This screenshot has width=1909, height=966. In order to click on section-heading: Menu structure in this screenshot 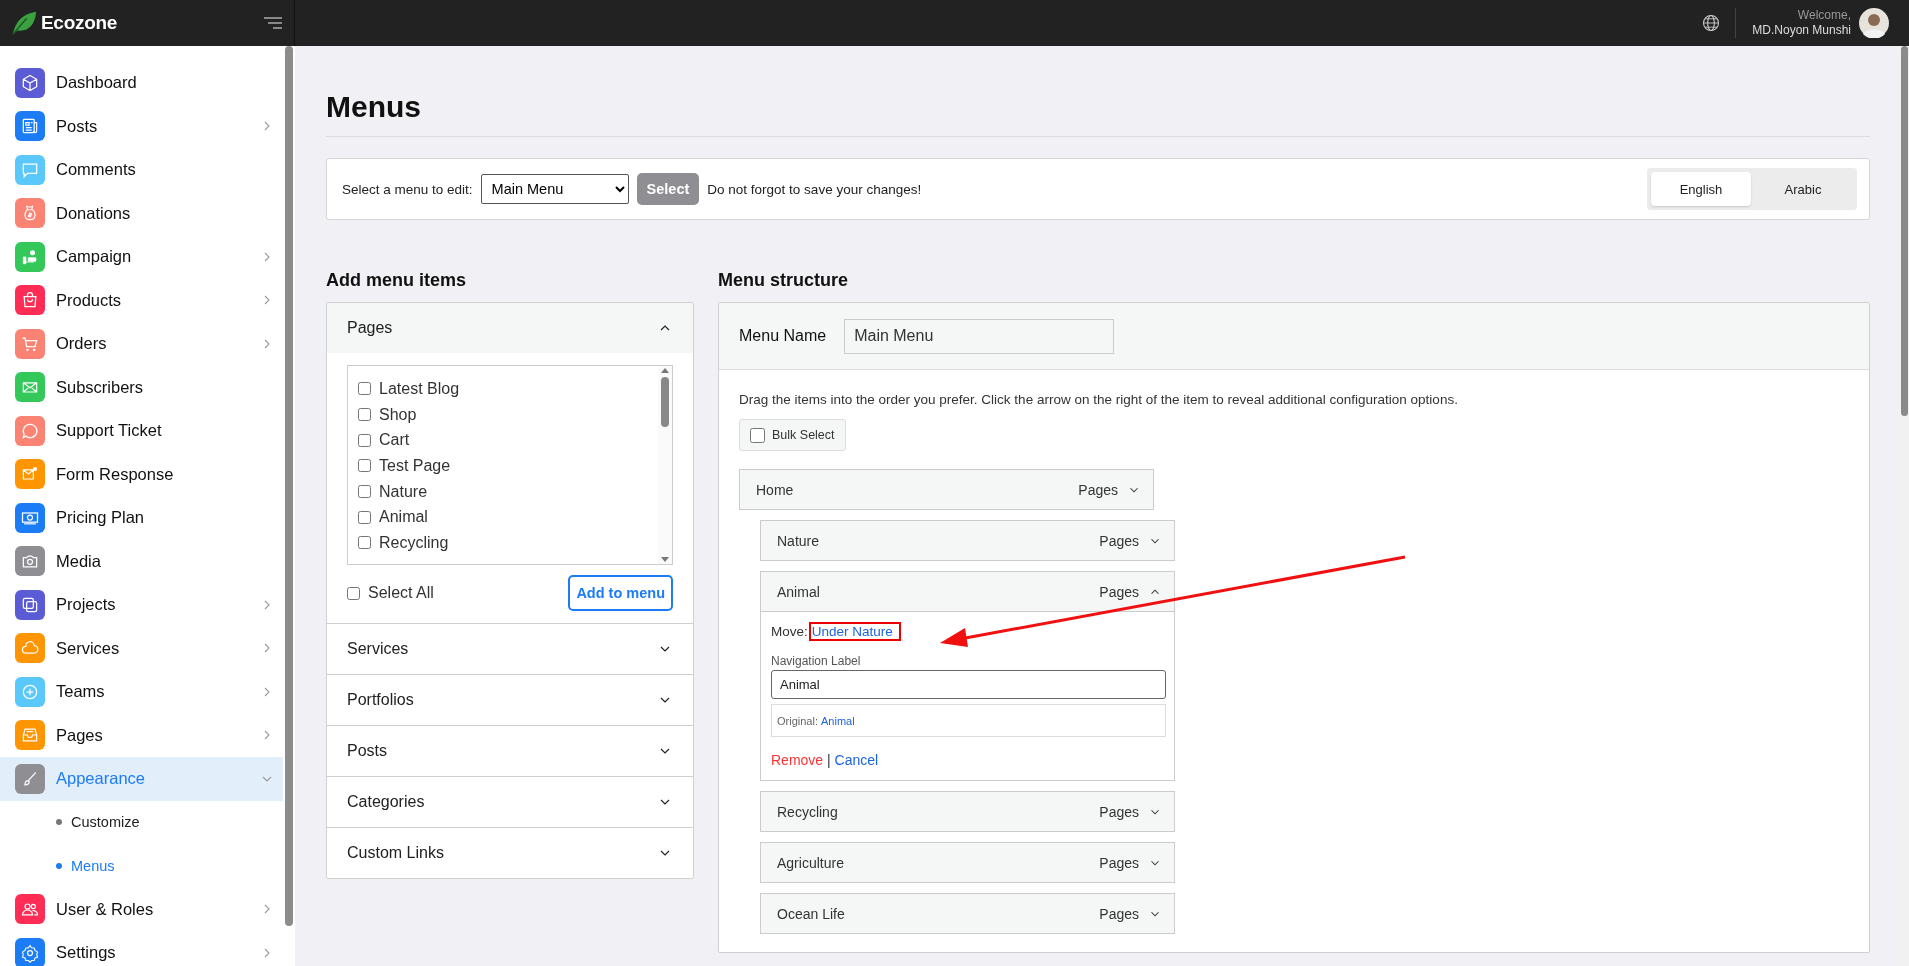, I will do `click(784, 280)`.